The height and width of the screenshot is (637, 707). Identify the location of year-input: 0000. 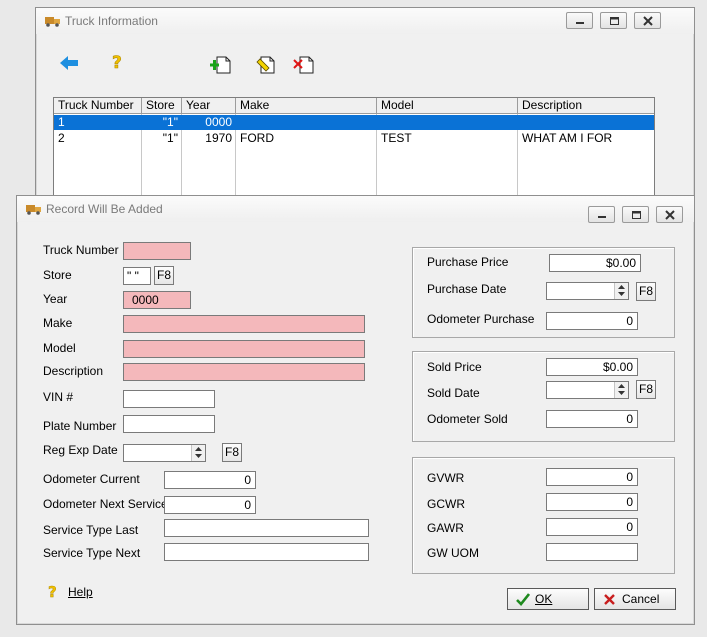
(157, 300).